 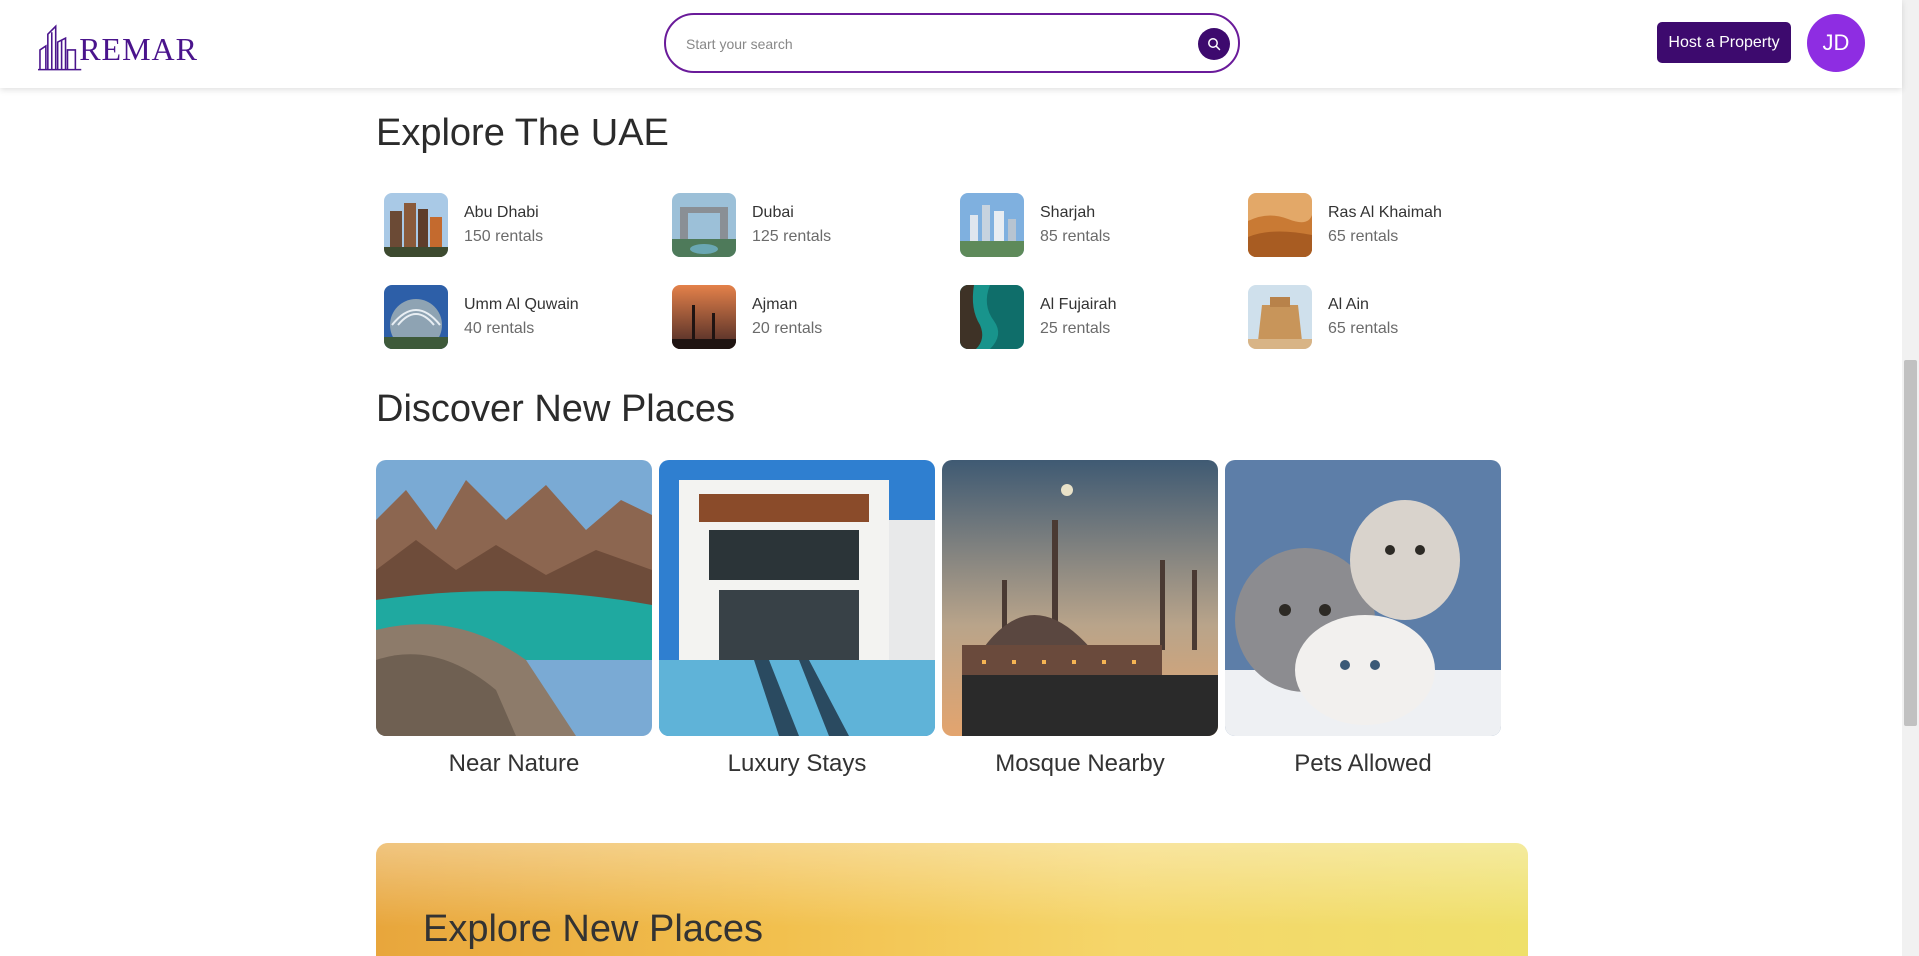 I want to click on emirate-item-dubai: Dubai 125 rentals, so click(x=802, y=225).